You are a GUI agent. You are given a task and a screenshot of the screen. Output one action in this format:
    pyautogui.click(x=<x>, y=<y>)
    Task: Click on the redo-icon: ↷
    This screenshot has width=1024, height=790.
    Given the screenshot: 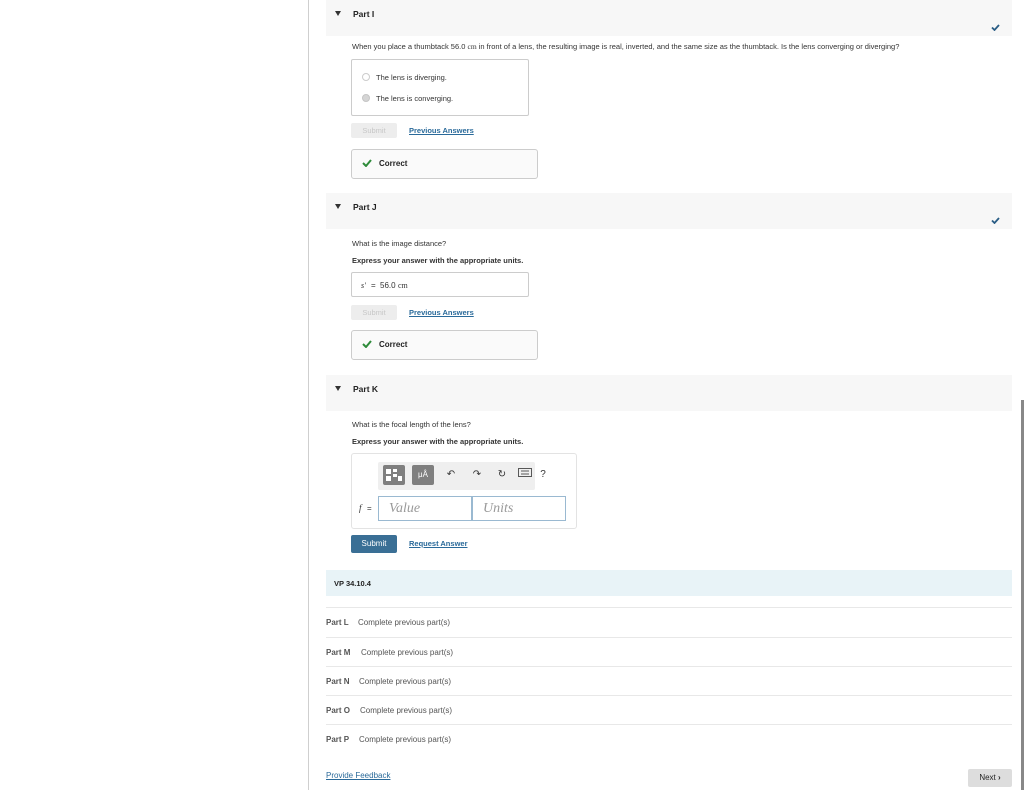 What is the action you would take?
    pyautogui.click(x=477, y=475)
    